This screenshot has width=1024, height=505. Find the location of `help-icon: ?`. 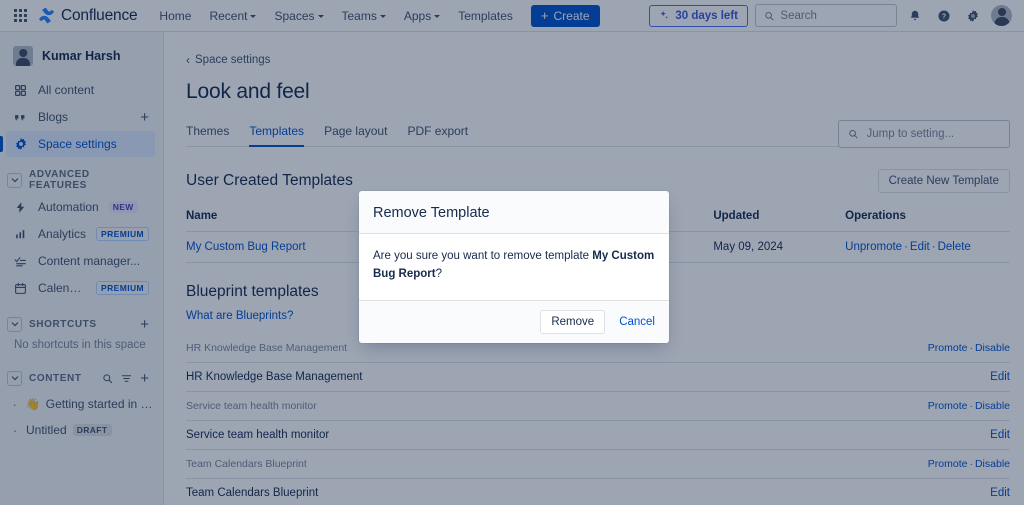

help-icon: ? is located at coordinates (944, 15).